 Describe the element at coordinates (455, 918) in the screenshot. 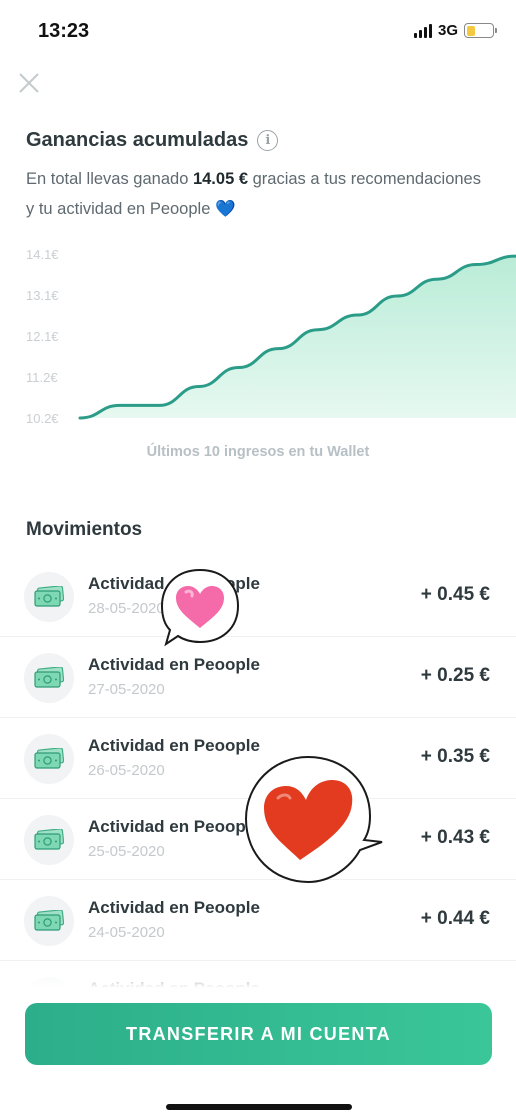

I see `movement-amount: + 0.44 €` at that location.